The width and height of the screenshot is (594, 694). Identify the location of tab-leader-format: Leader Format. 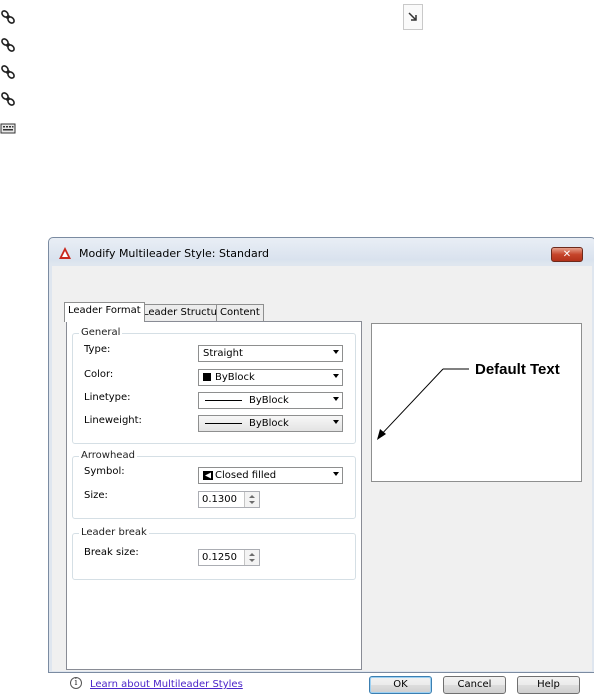
(104, 312).